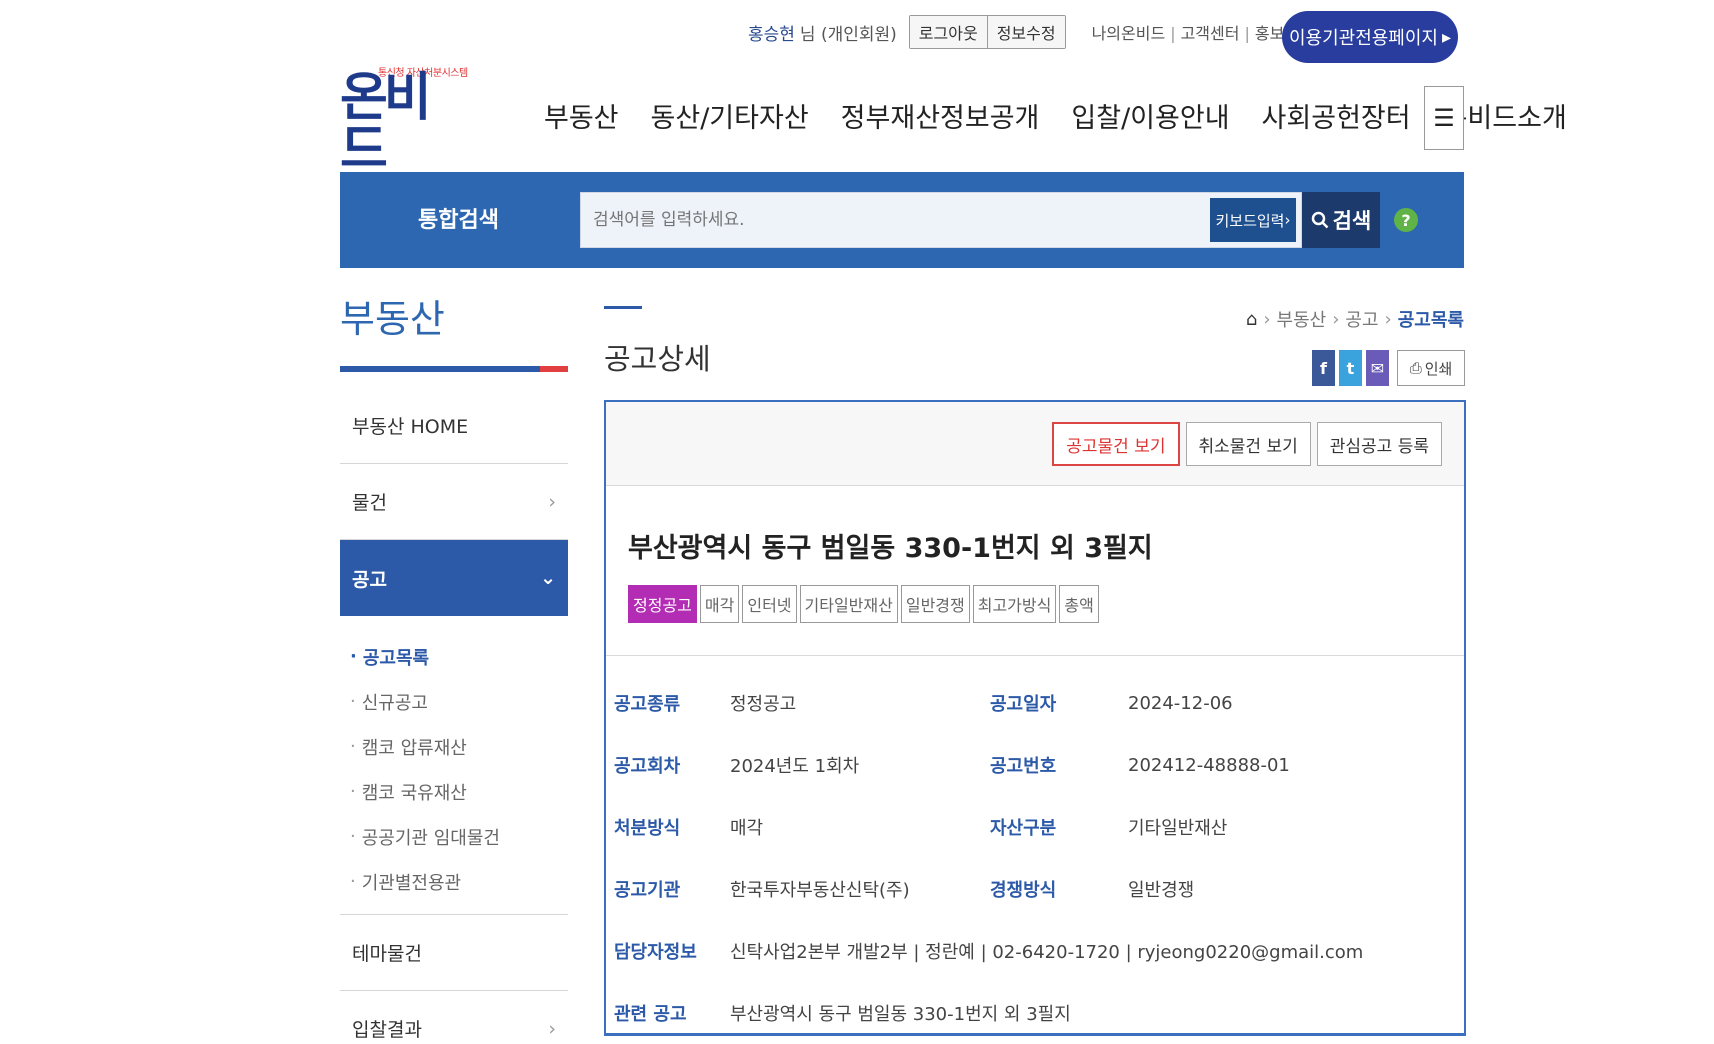  Describe the element at coordinates (1370, 37) in the screenshot. I see `institution-page-button: 이용기관전용페이지 ▸` at that location.